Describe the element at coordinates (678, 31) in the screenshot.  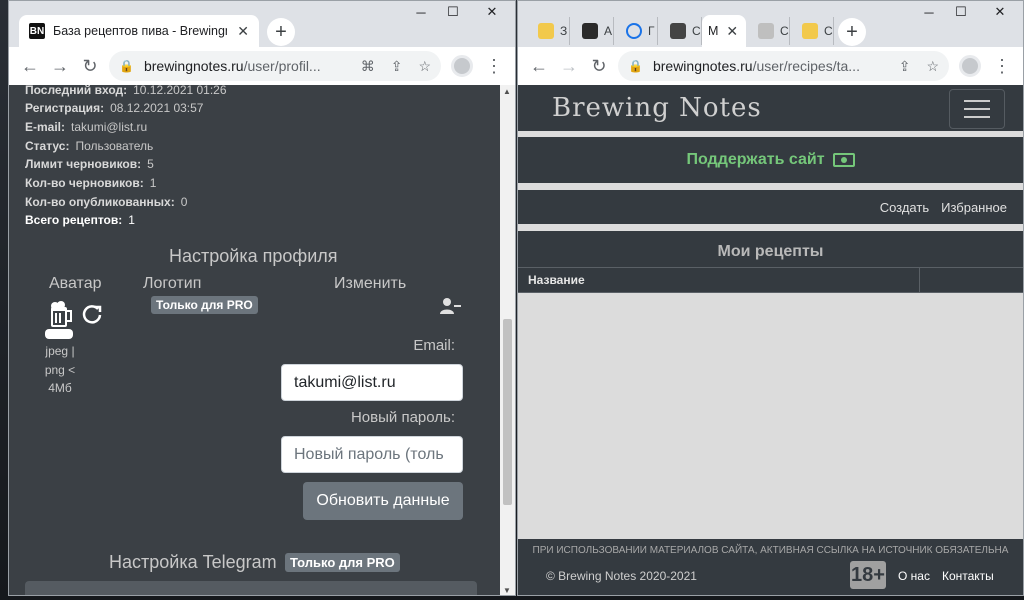
I see `crowd-icon` at that location.